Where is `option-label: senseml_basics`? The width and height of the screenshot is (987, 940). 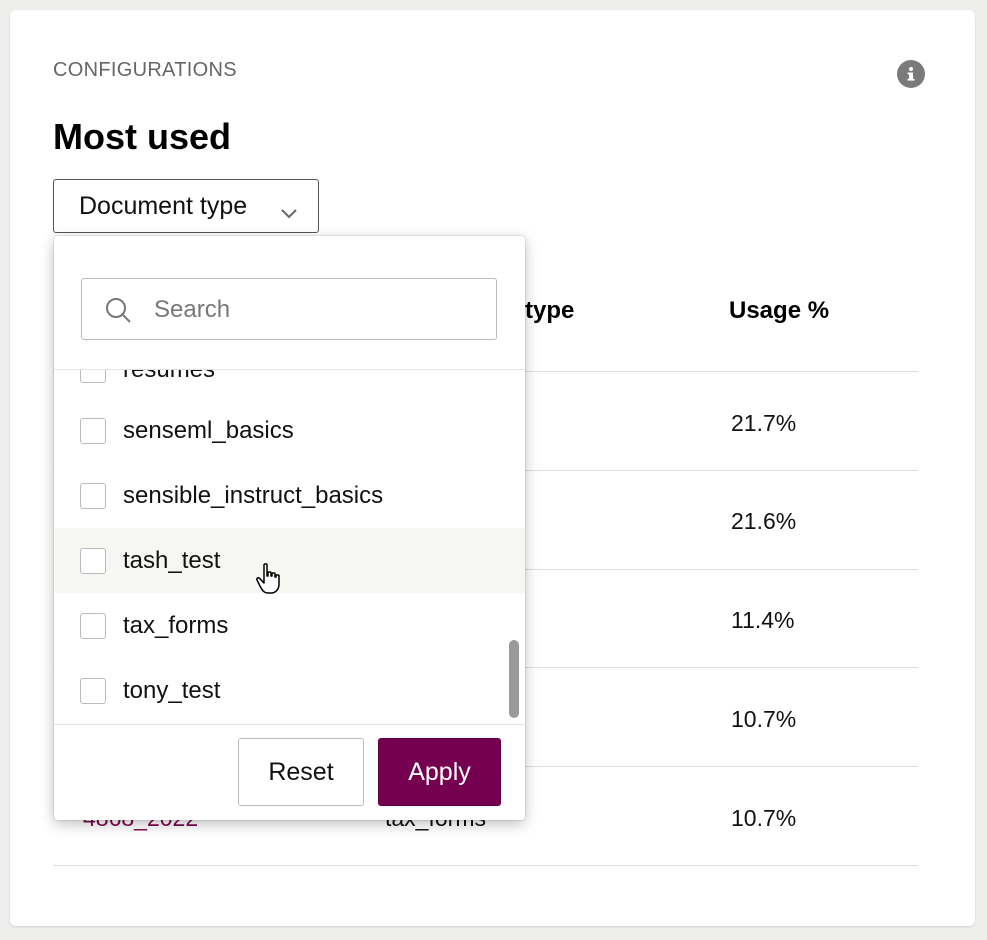 option-label: senseml_basics is located at coordinates (208, 430).